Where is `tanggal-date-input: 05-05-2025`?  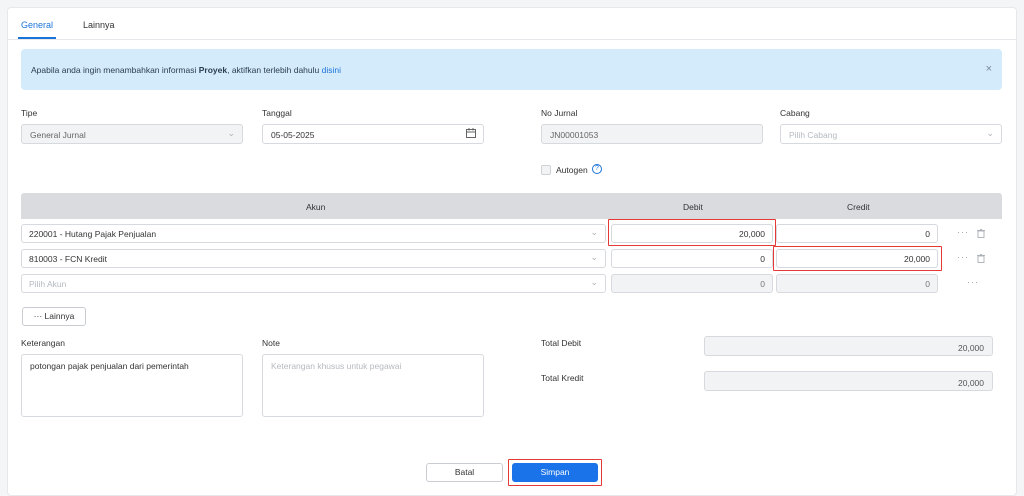 tanggal-date-input: 05-05-2025 is located at coordinates (373, 134).